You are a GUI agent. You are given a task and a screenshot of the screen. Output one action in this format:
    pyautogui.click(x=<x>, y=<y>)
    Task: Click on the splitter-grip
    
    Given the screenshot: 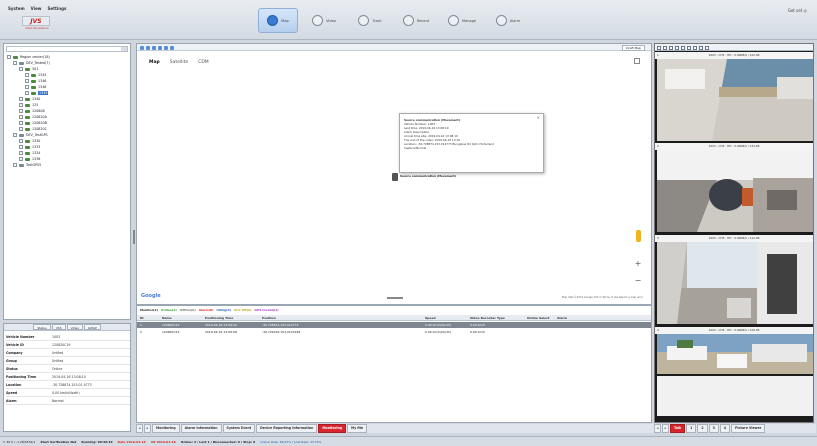 What is the action you would take?
    pyautogui.click(x=395, y=298)
    